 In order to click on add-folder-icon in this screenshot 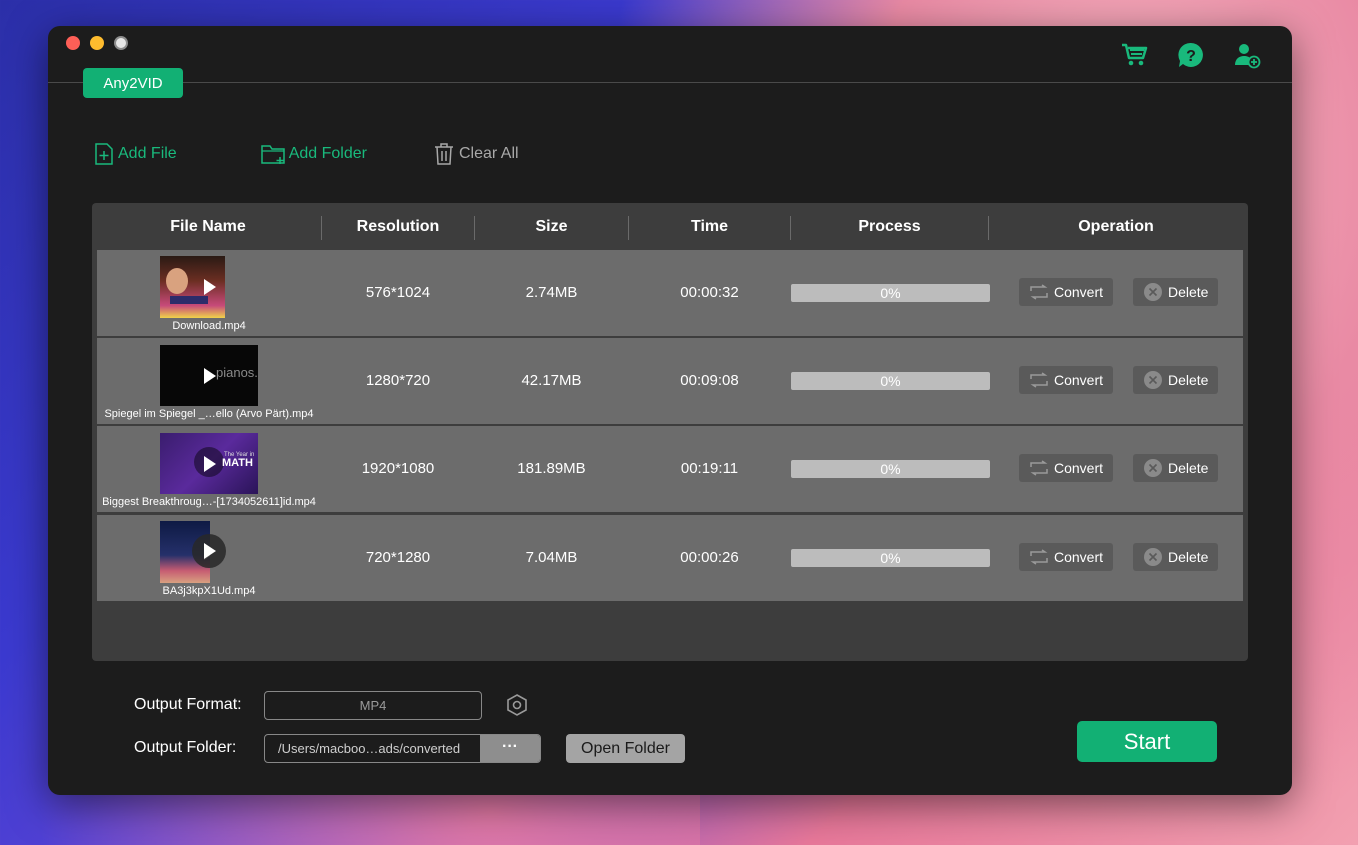, I will do `click(272, 154)`.